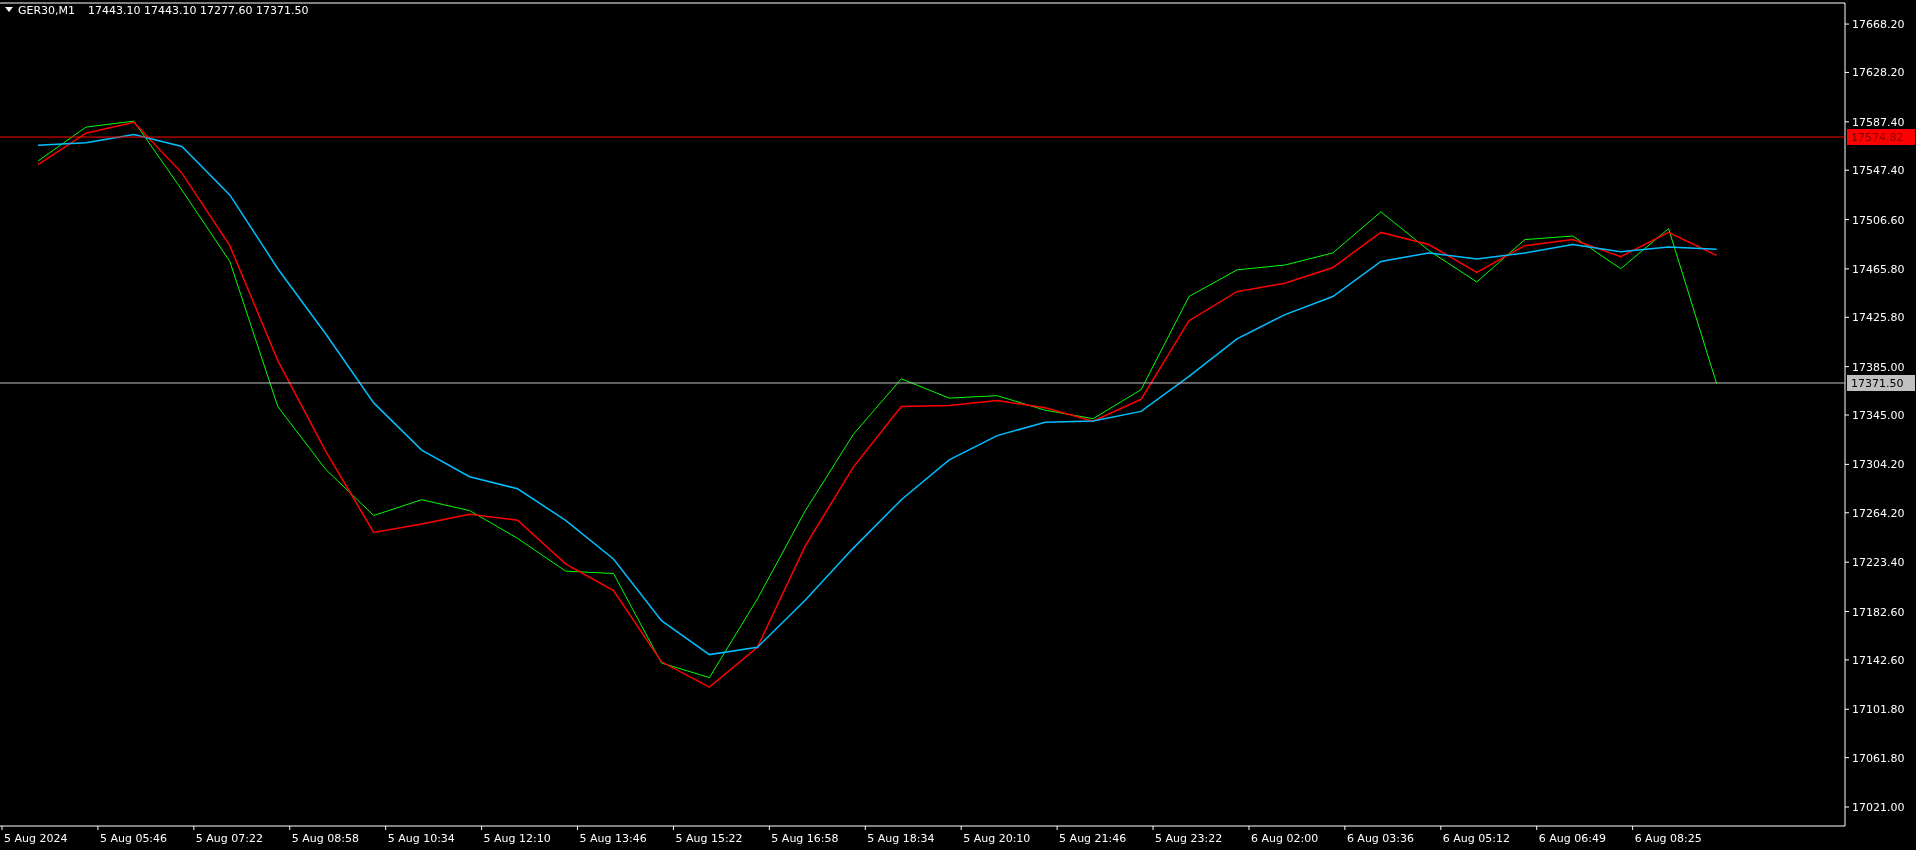 The height and width of the screenshot is (850, 1916). I want to click on time-axis-label: 5 Aug 2024, so click(36, 838).